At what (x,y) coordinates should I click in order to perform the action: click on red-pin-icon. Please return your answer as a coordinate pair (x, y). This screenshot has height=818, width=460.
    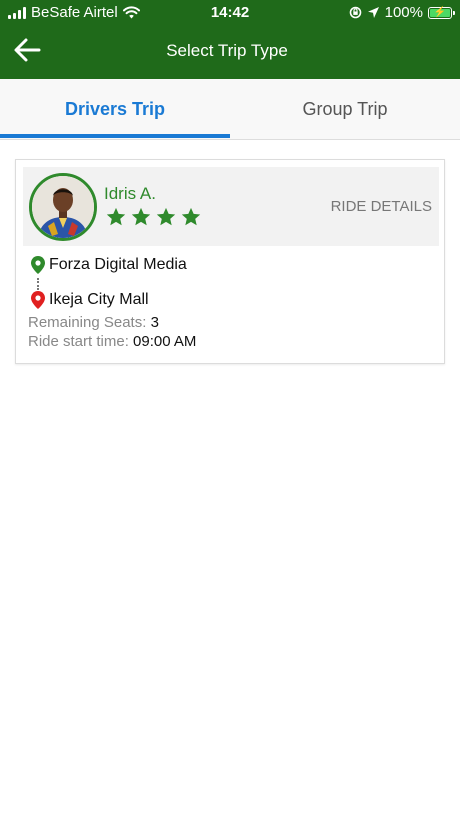
    Looking at the image, I should click on (38, 300).